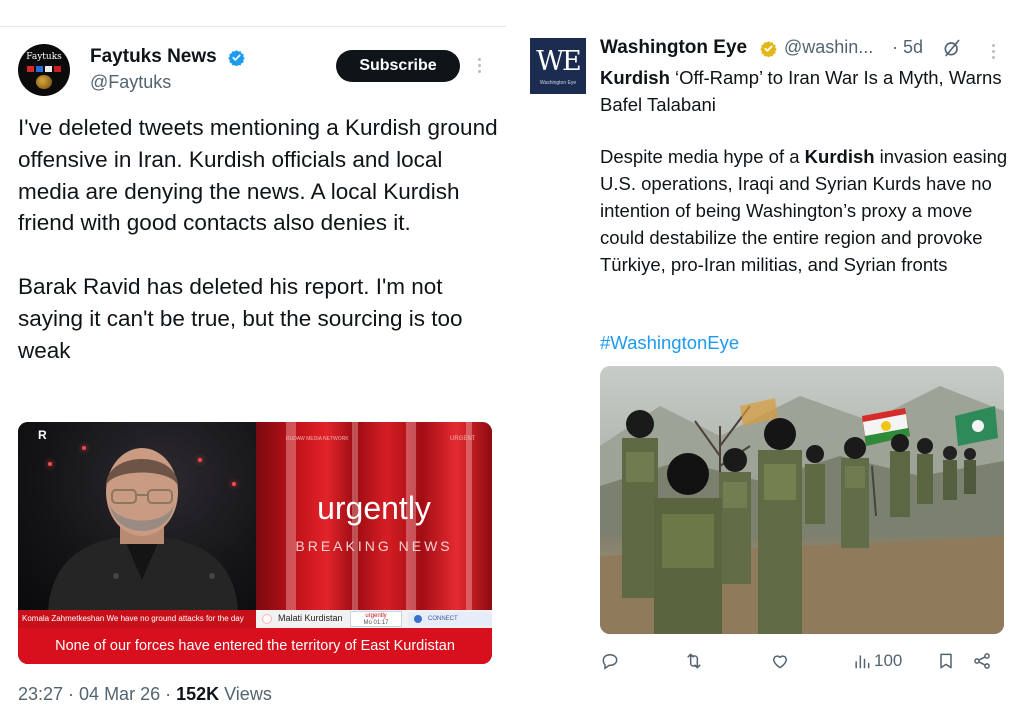  What do you see at coordinates (374, 546) in the screenshot?
I see `video-subheadline: BREAKING NEWS` at bounding box center [374, 546].